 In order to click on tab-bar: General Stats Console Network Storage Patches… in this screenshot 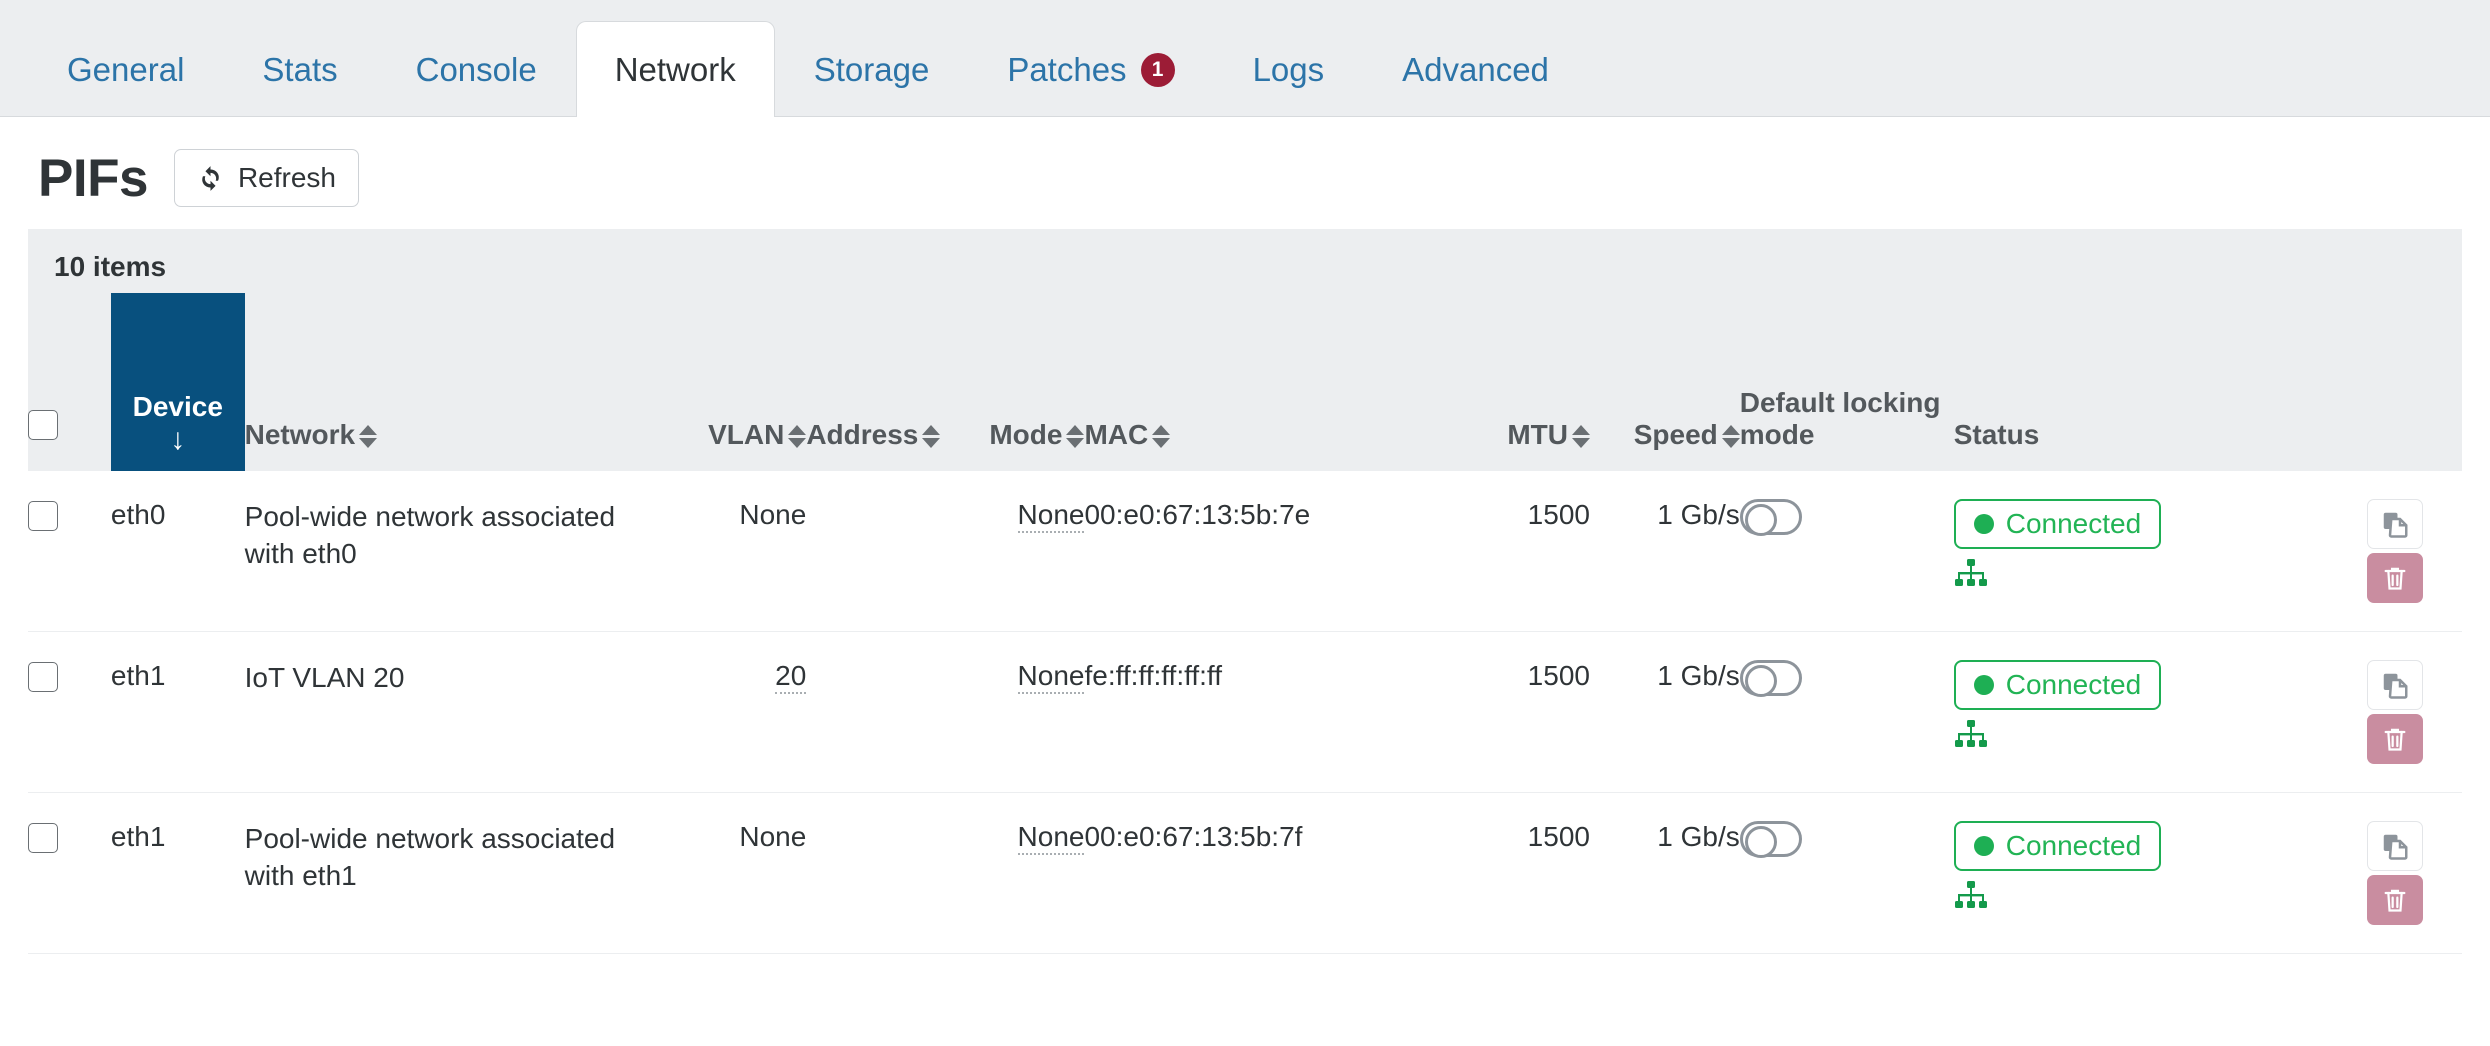, I will do `click(1245, 58)`.